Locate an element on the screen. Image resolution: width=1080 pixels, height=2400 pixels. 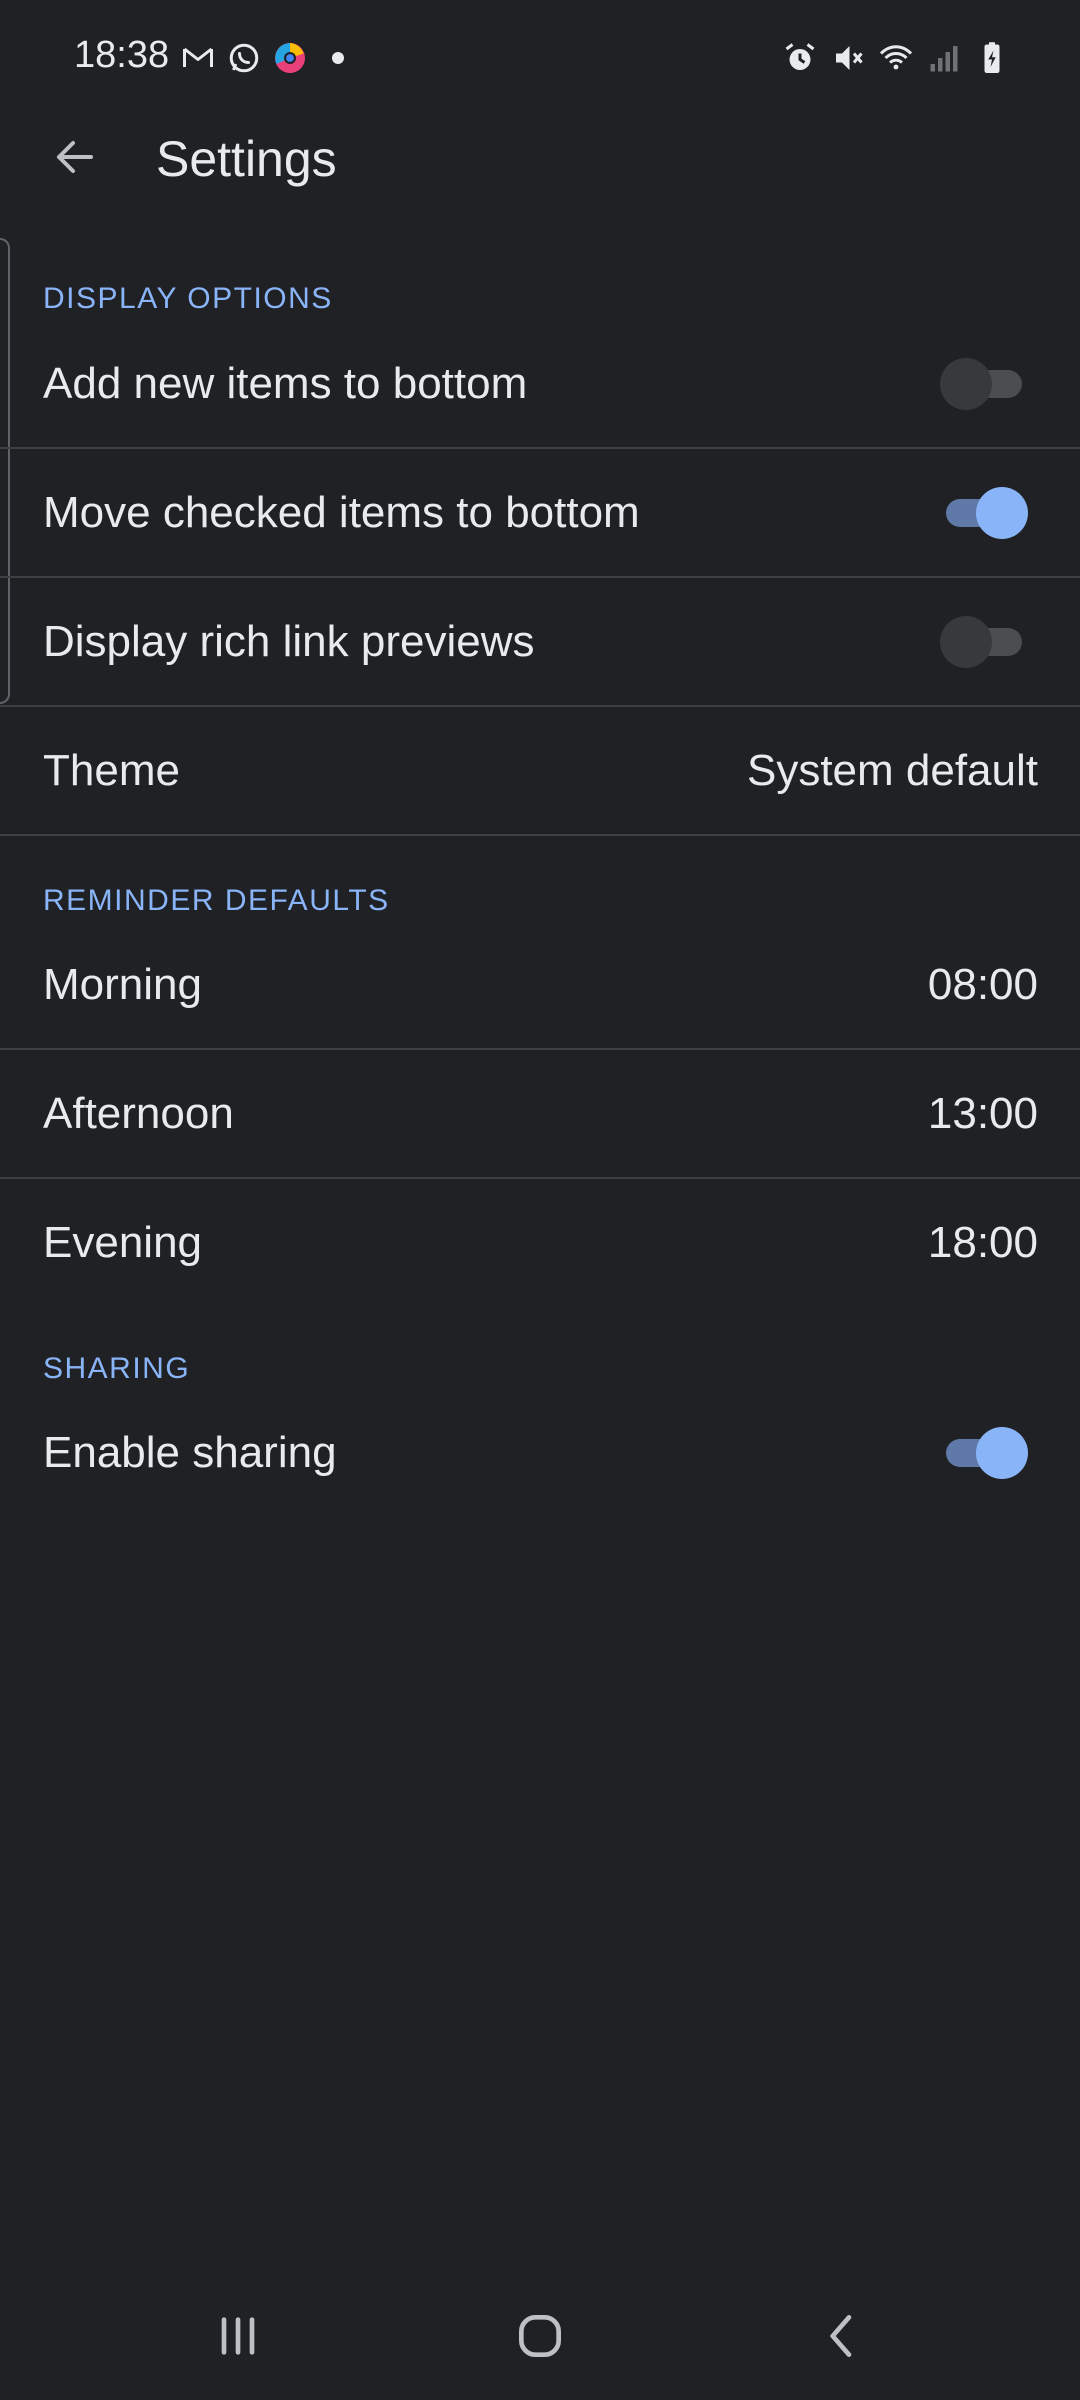
page-title: Settings is located at coordinates (246, 159).